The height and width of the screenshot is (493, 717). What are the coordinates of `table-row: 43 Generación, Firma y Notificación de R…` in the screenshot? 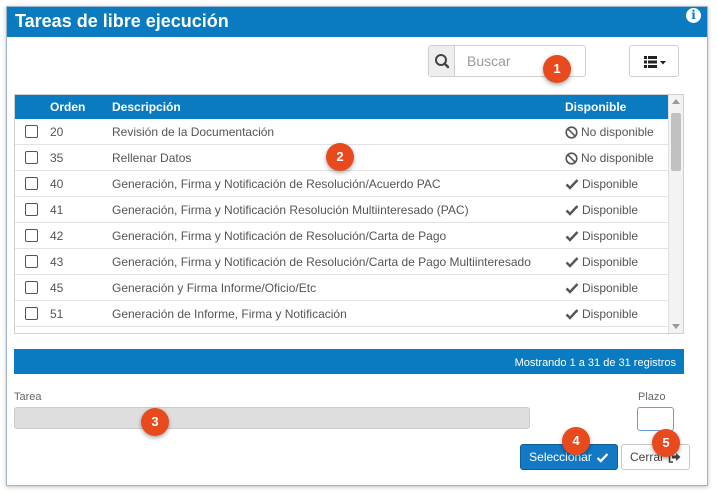 It's located at (342, 262).